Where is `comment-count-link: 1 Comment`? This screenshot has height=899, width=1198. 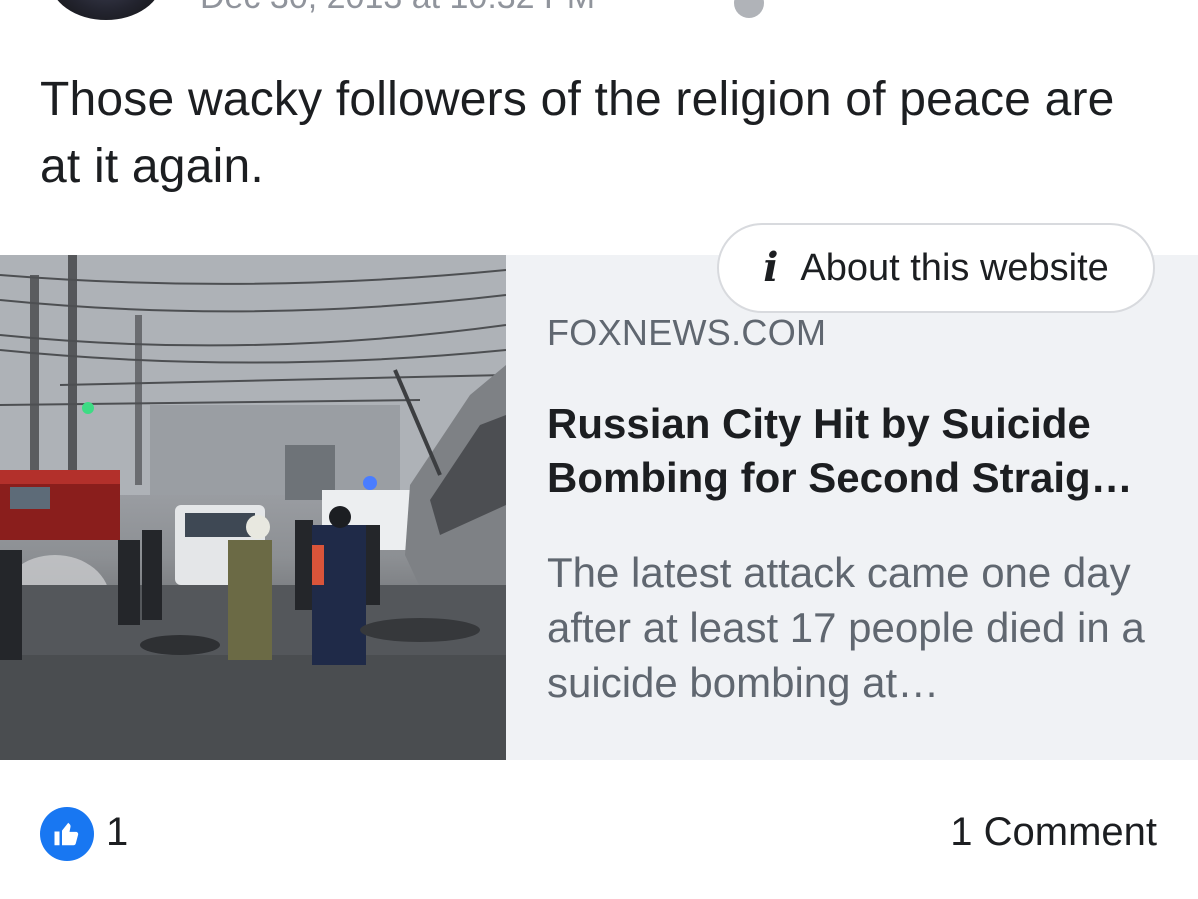
comment-count-link: 1 Comment is located at coordinates (1053, 832).